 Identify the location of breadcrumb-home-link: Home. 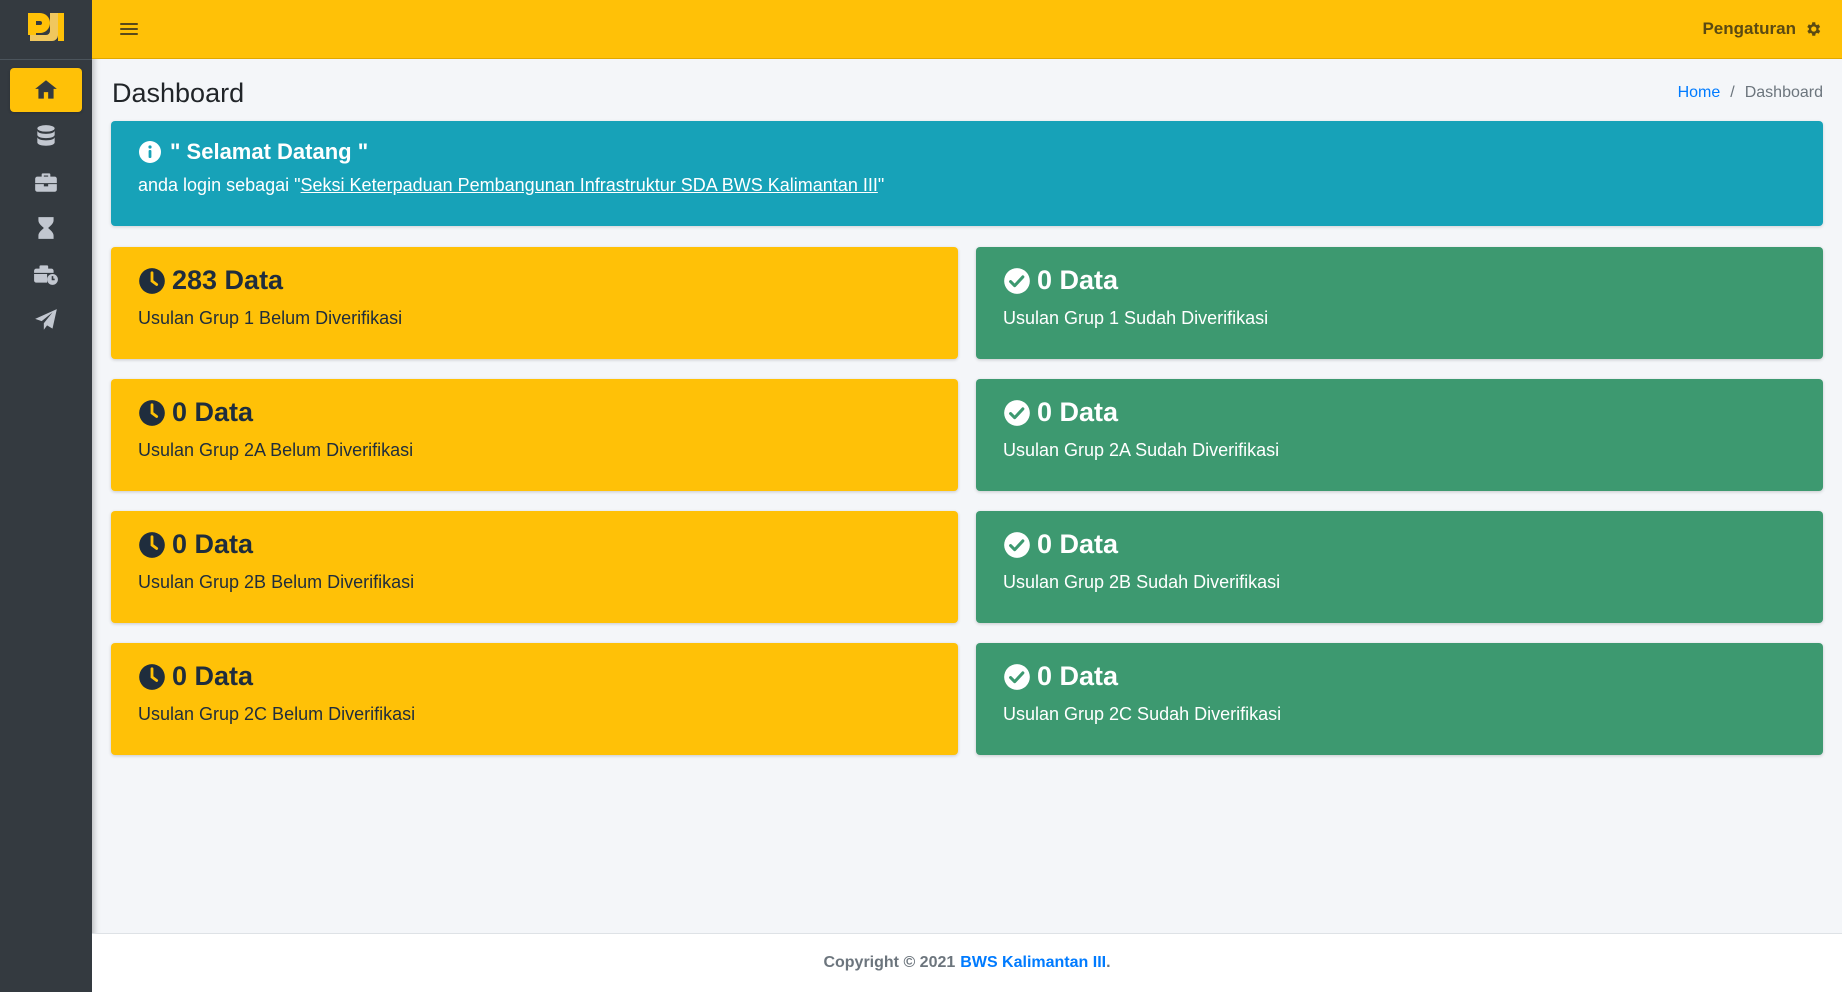
(1699, 93).